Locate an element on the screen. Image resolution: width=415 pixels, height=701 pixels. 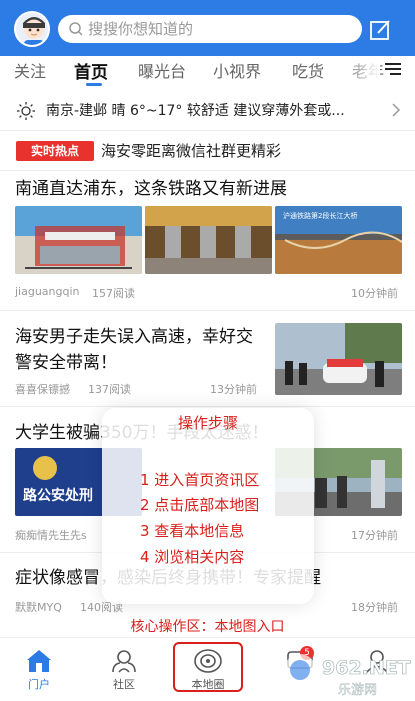
tab-foodie: 吃货 is located at coordinates (308, 70).